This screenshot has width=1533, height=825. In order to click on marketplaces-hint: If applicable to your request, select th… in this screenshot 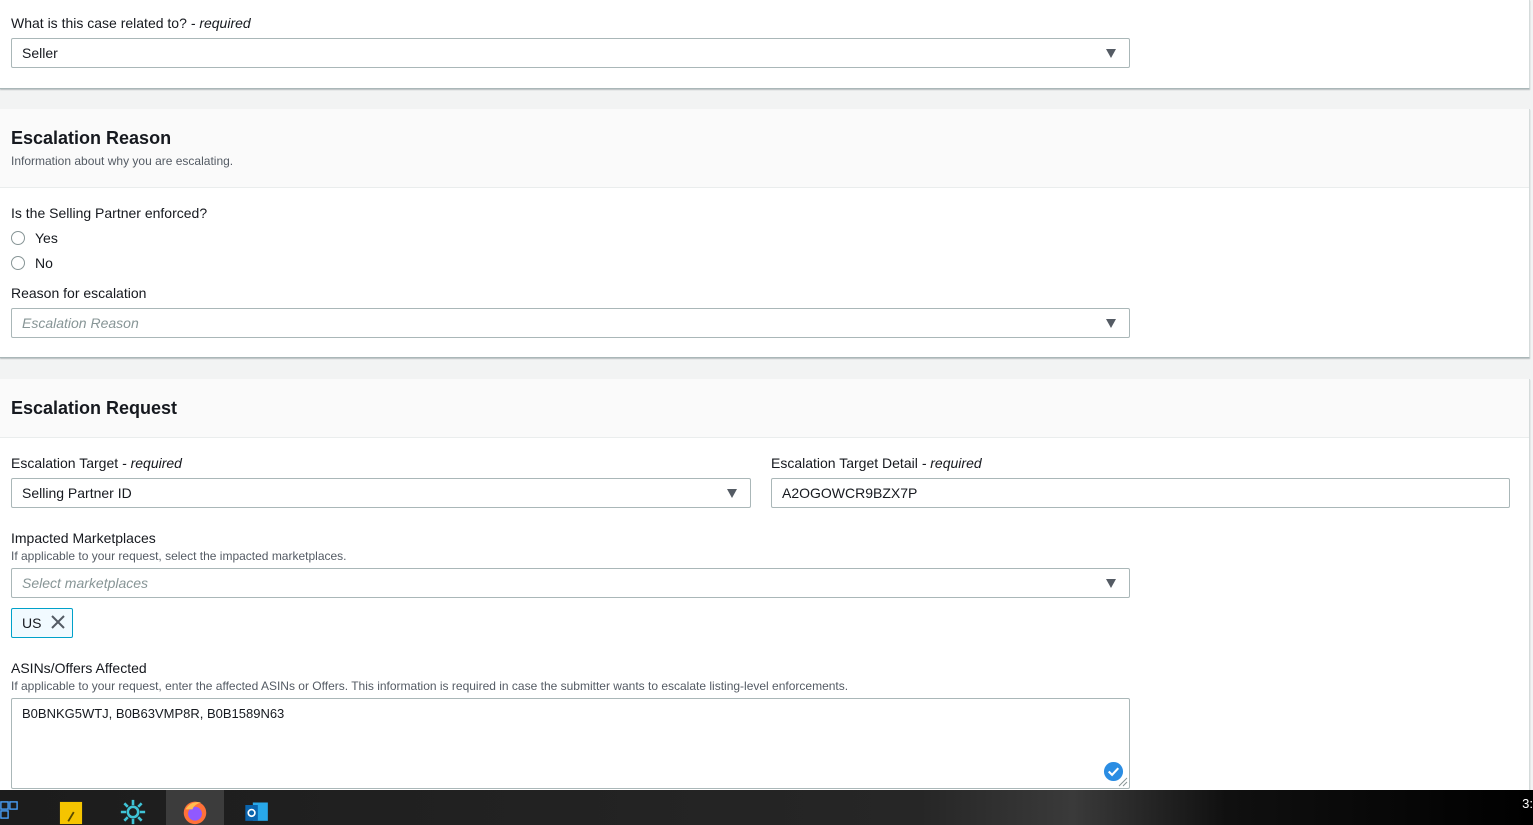, I will do `click(179, 556)`.